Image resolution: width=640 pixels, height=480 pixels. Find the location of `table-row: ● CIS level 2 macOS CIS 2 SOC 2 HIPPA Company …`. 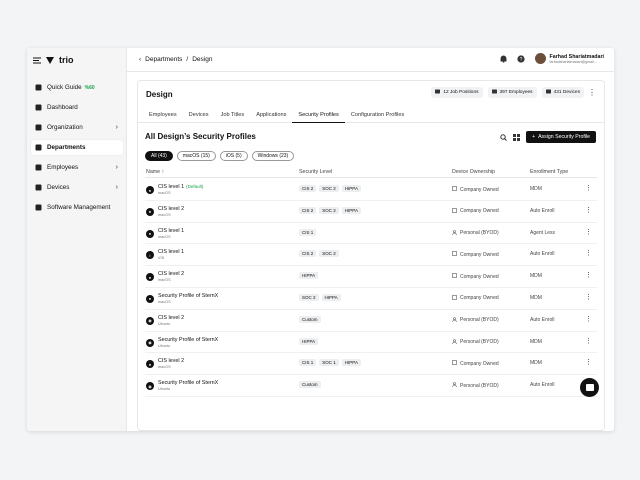

table-row: ● CIS level 2 macOS CIS 2 SOC 2 HIPPA Company … is located at coordinates (371, 212).